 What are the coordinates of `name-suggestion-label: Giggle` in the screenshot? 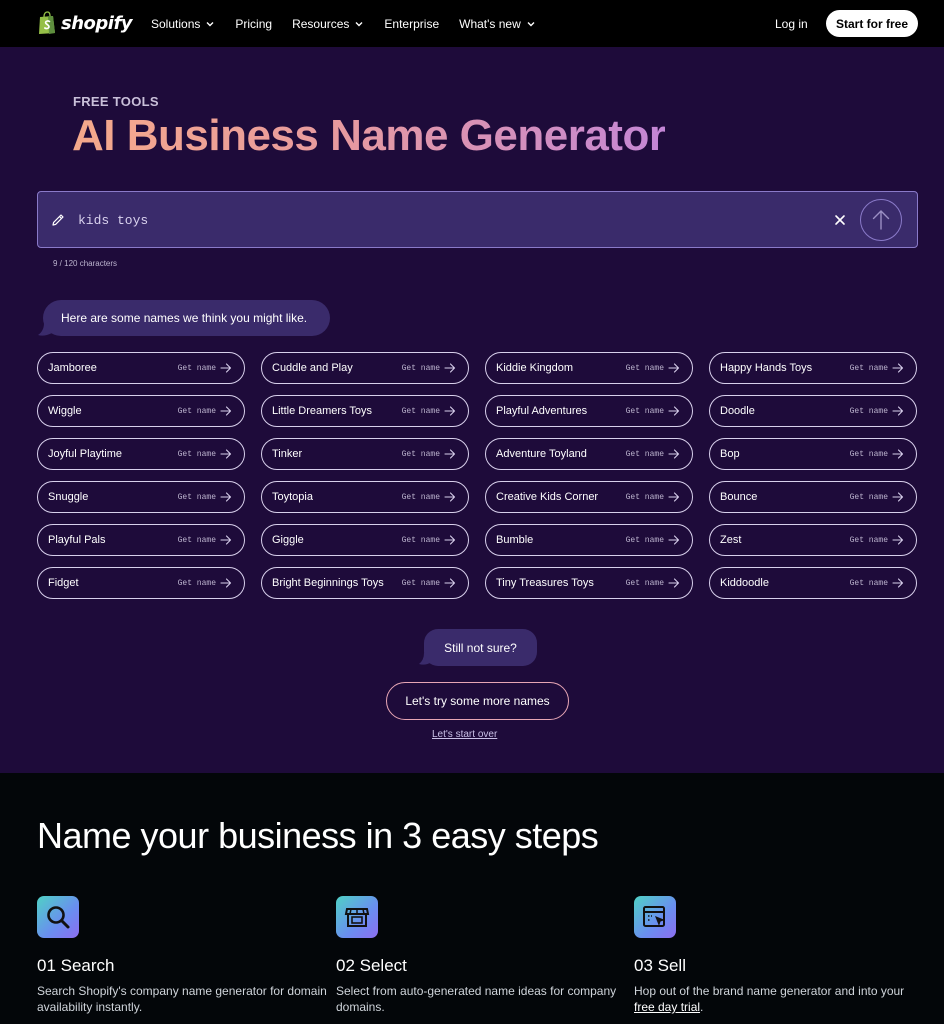 It's located at (288, 540).